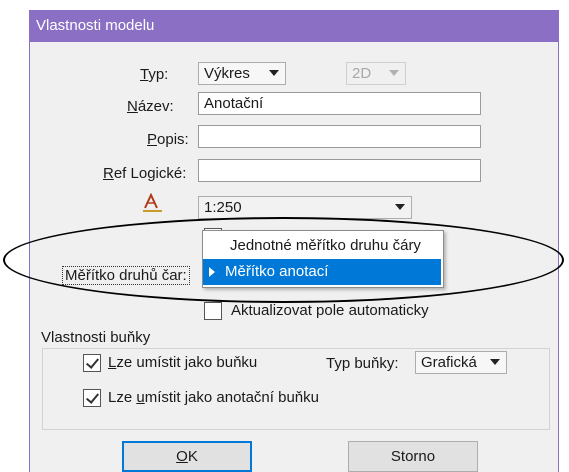 Image resolution: width=569 pixels, height=472 pixels. I want to click on dropdown-item-annotation-scale: Měřítko anotací, so click(322, 272).